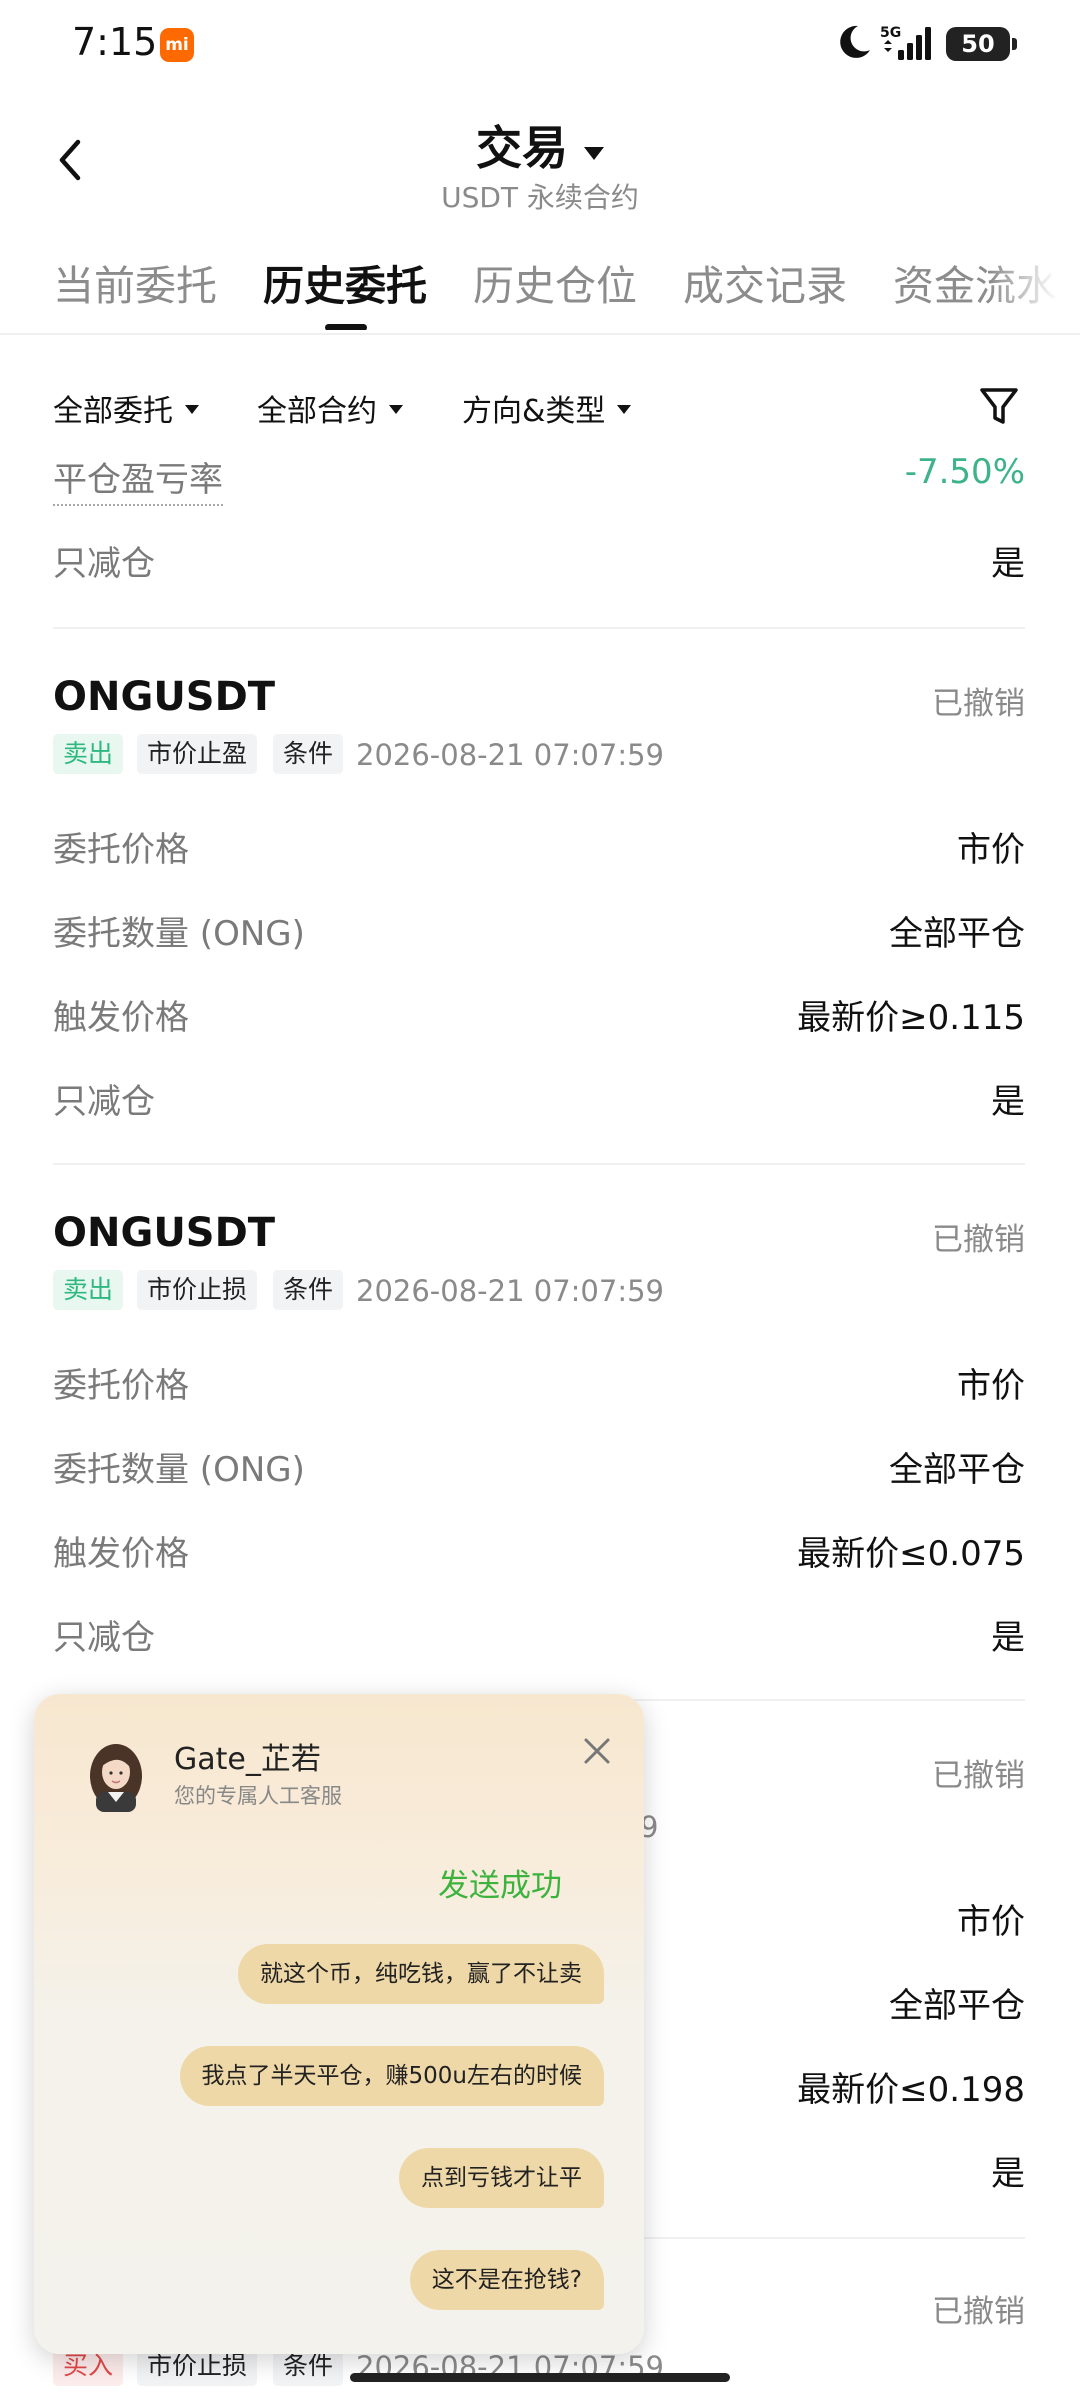  Describe the element at coordinates (964, 472) in the screenshot. I see `close-pnl-rate-value: -7.50%` at that location.